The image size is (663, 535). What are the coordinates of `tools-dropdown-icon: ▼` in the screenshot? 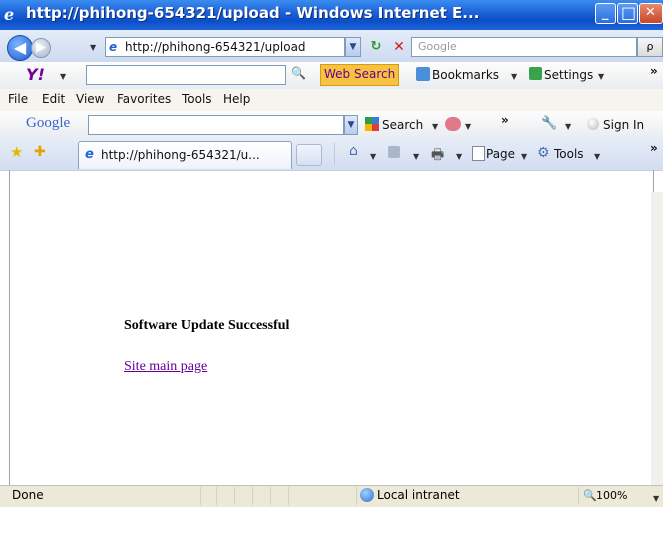 It's located at (597, 156).